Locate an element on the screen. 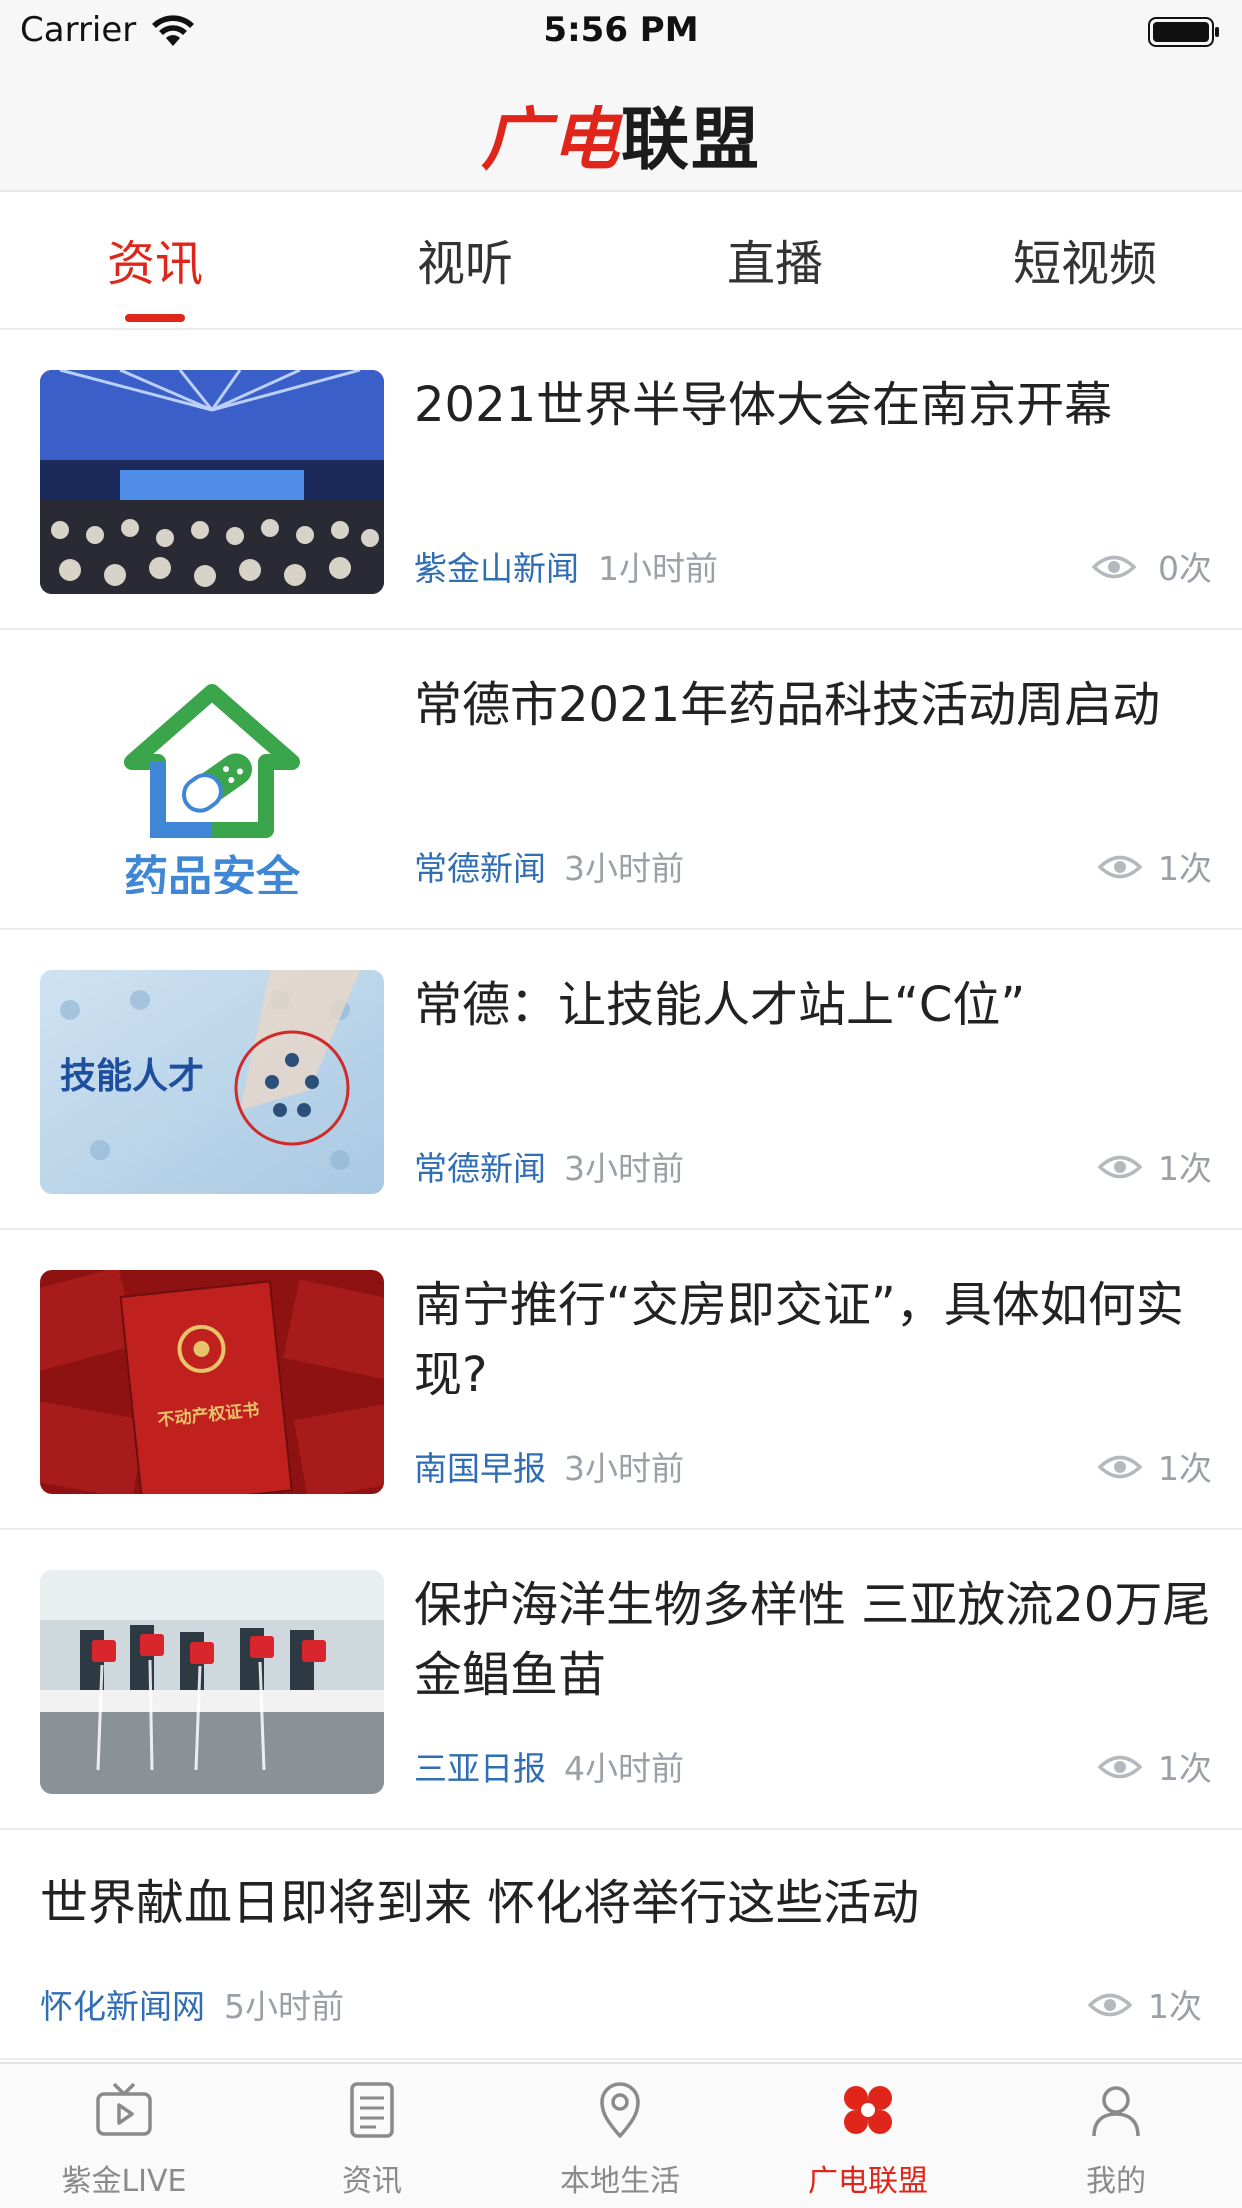 This screenshot has width=1242, height=2208. fish-release-thumbnail is located at coordinates (212, 1682).